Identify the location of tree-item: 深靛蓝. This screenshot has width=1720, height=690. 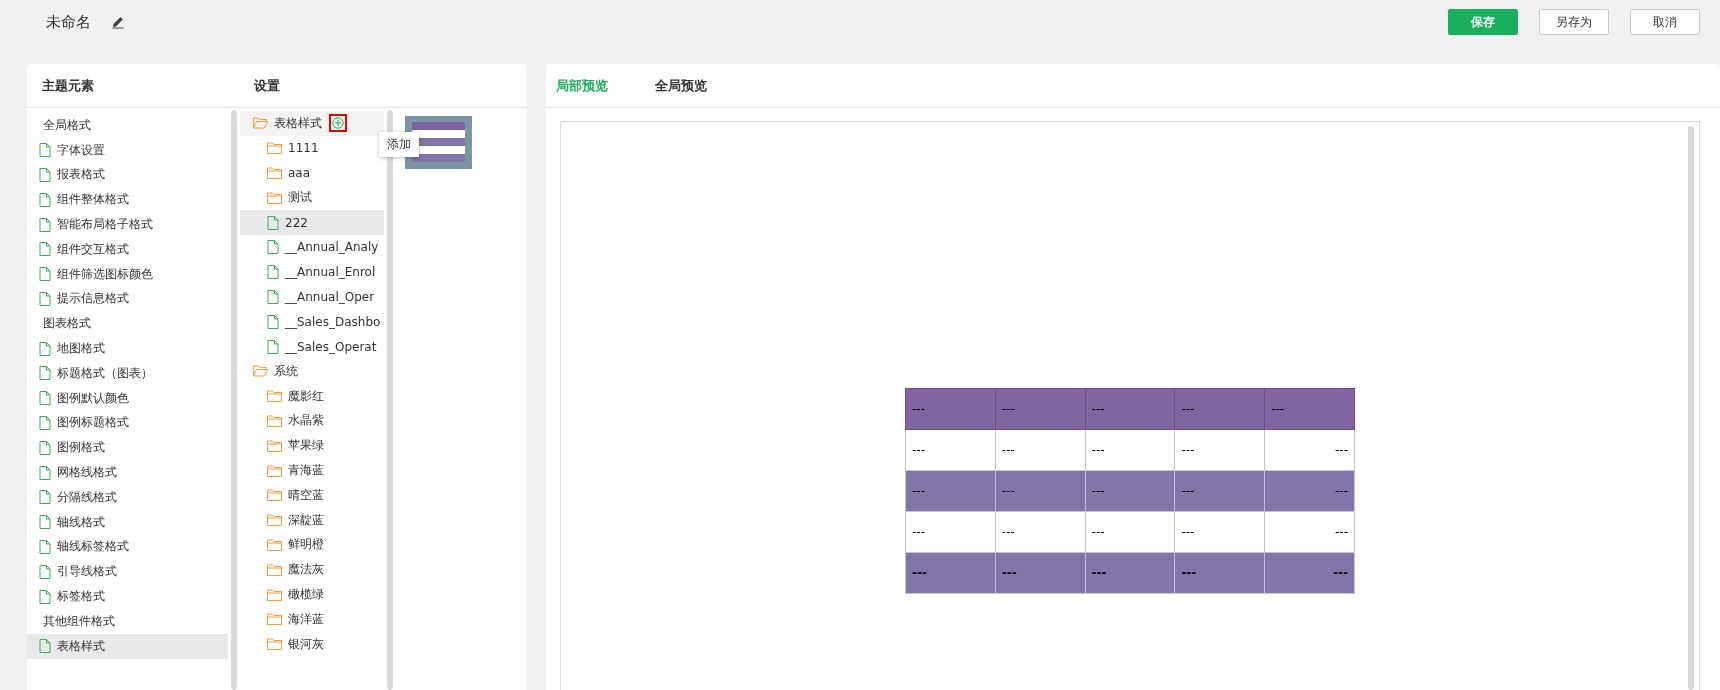
(312, 520).